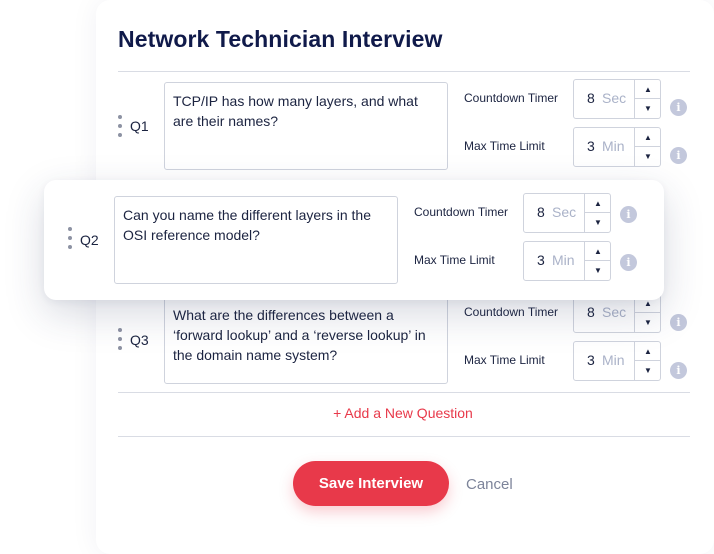 Image resolution: width=714 pixels, height=554 pixels. What do you see at coordinates (280, 39) in the screenshot?
I see `page-title: Network Technician Interview` at bounding box center [280, 39].